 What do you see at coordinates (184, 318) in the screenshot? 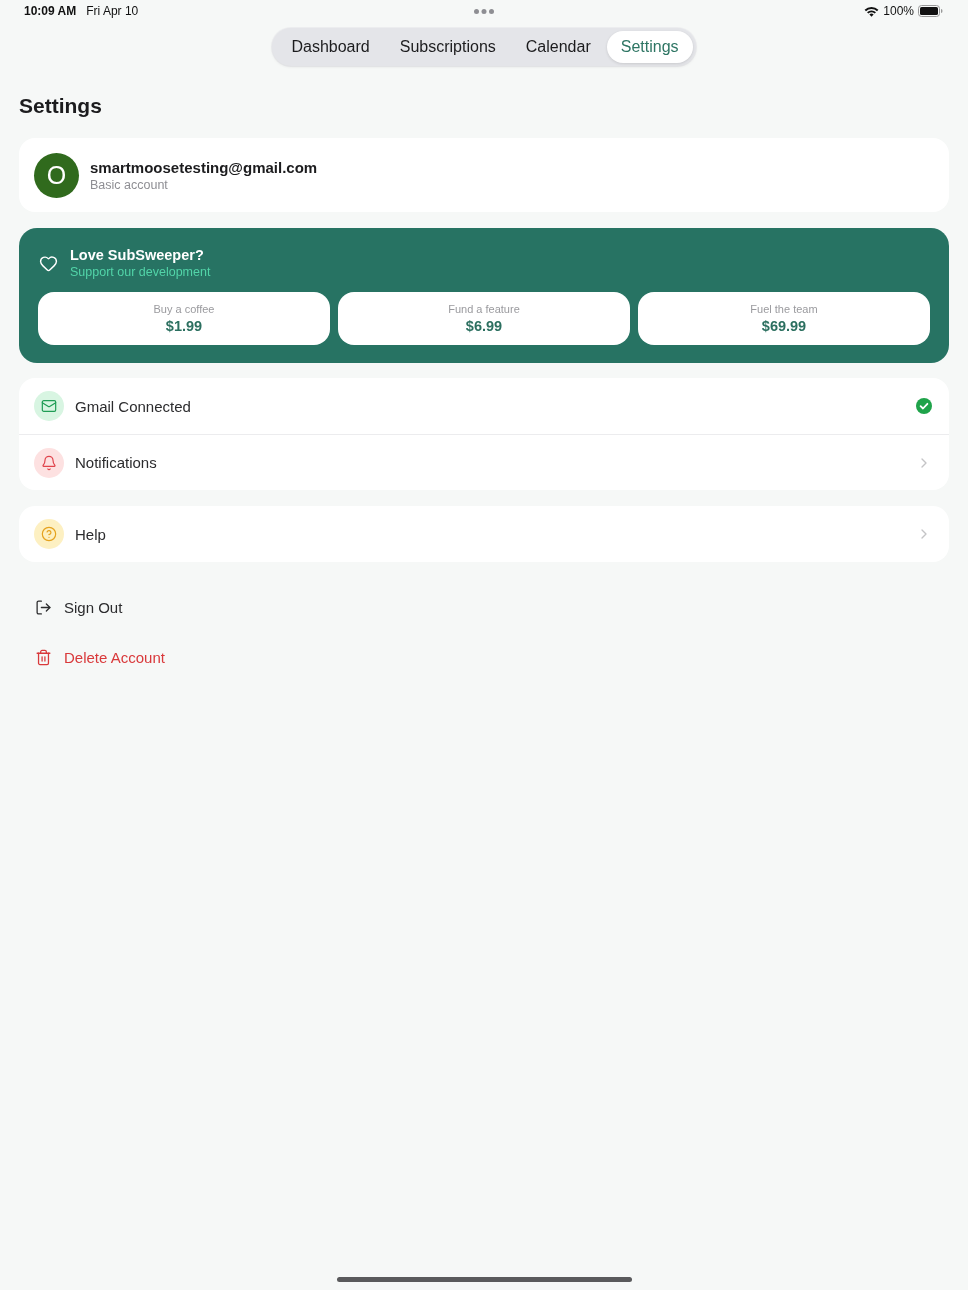
I see `tip-button: Buy a coffee $1.99` at bounding box center [184, 318].